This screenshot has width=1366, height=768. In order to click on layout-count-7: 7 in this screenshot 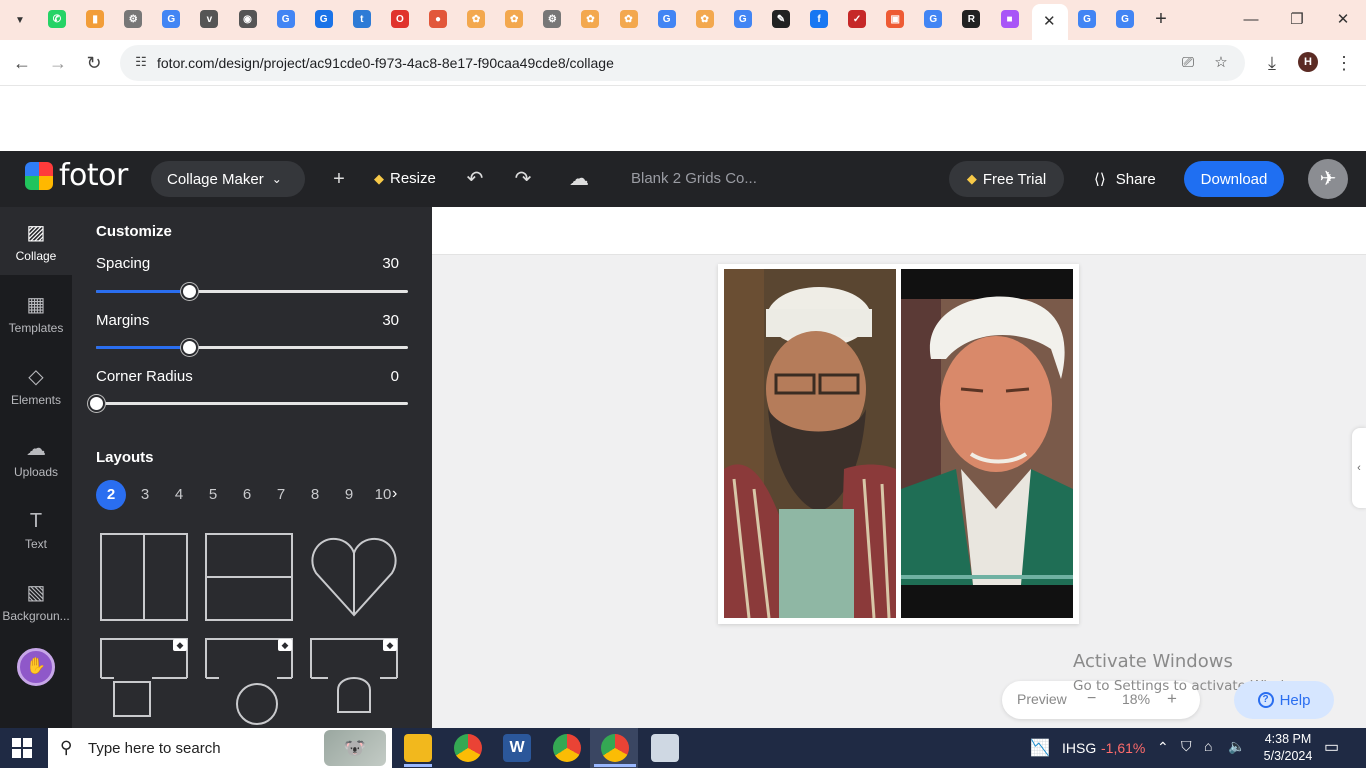, I will do `click(281, 495)`.